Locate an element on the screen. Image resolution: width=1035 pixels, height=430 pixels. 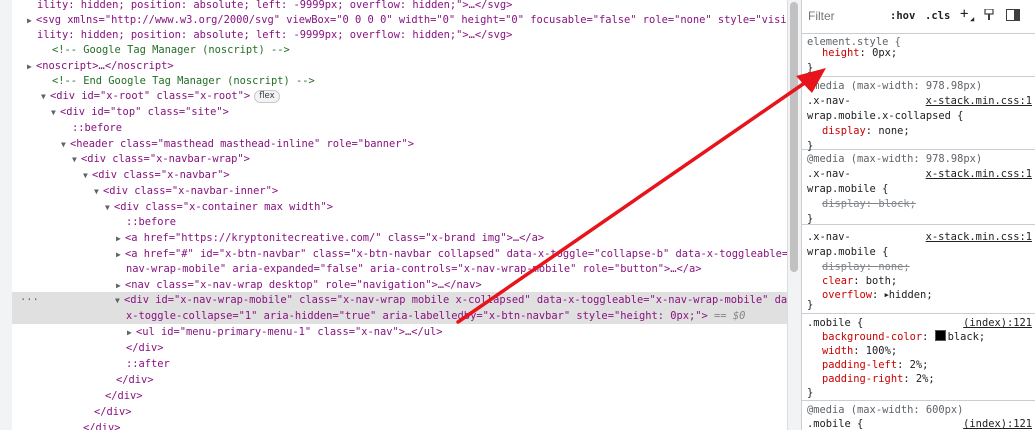
dom-line-navbar: ▼ <div class="x-navbar"> is located at coordinates (435, 175).